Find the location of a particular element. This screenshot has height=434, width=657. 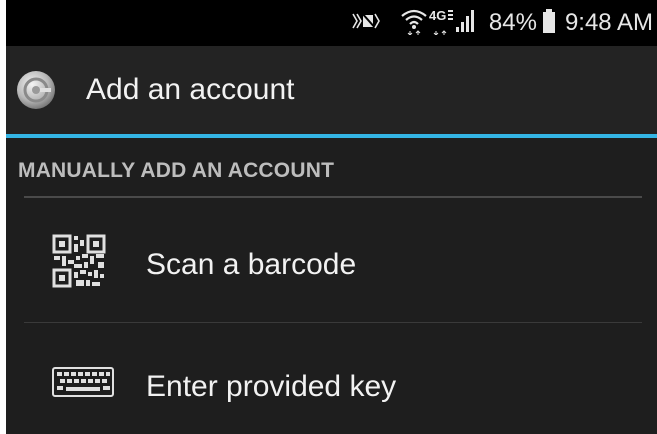

list-divider is located at coordinates (333, 322).